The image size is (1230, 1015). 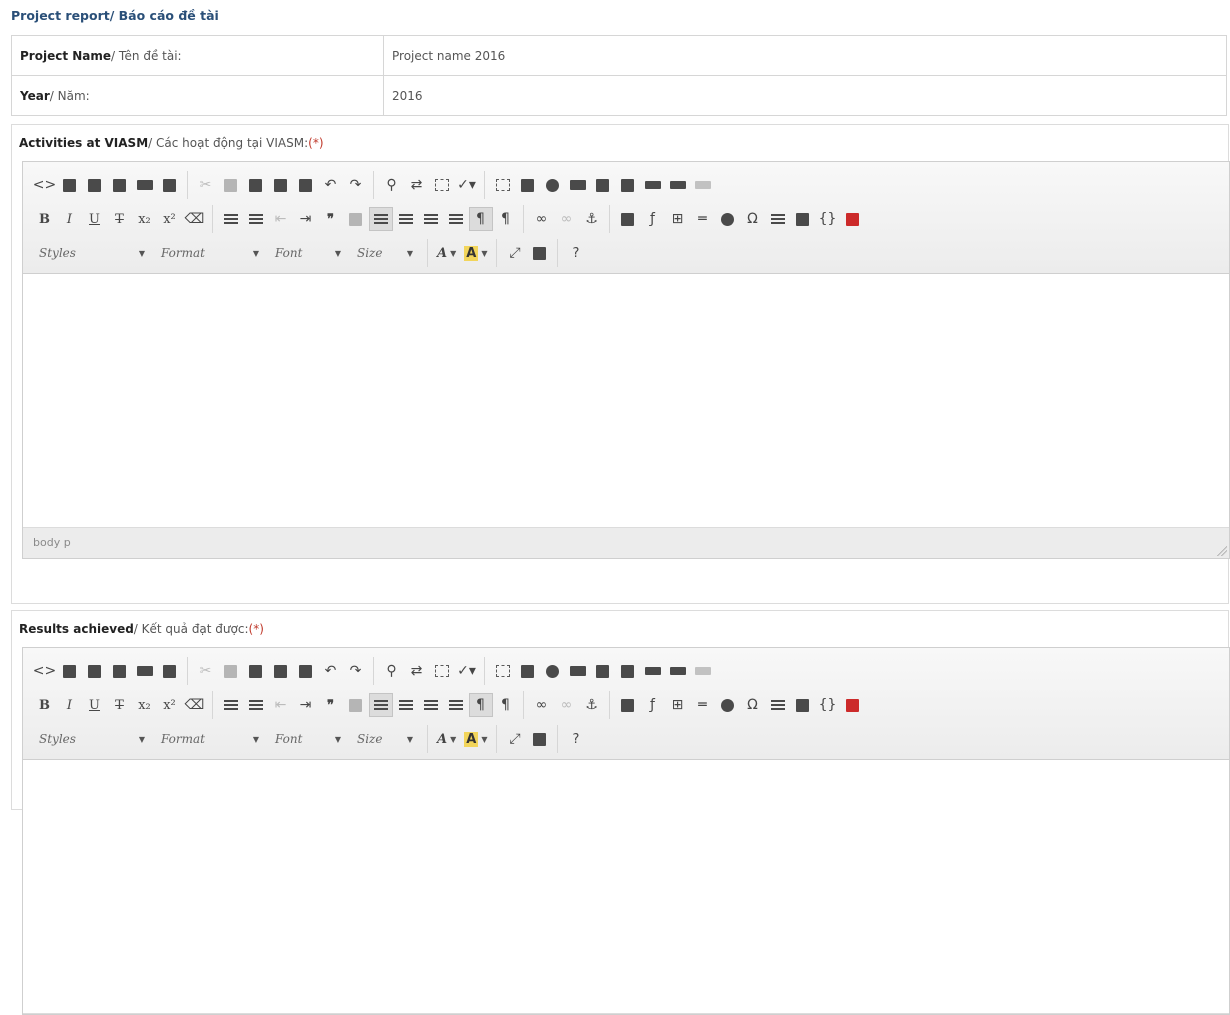 I want to click on templates-icon, so click(x=170, y=671).